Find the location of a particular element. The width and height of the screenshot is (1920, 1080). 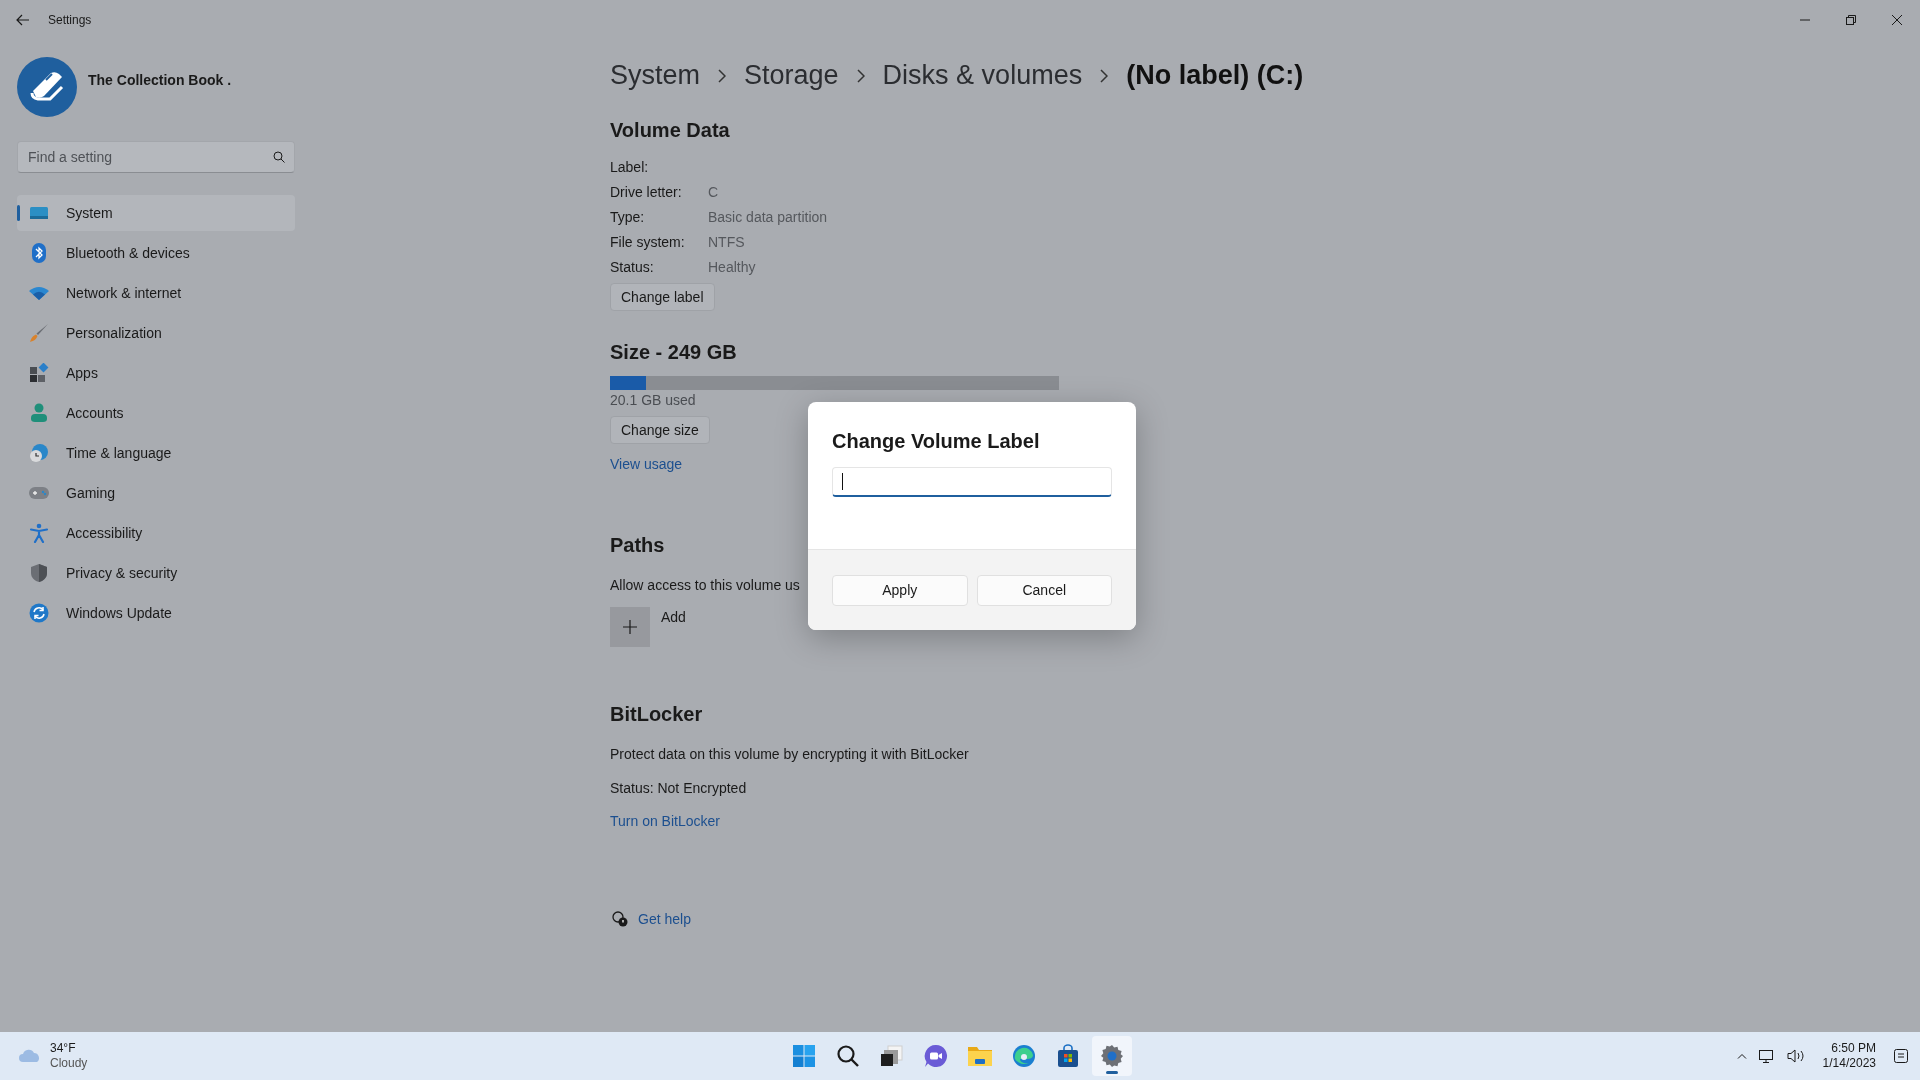

field-value: NTFS is located at coordinates (727, 242).